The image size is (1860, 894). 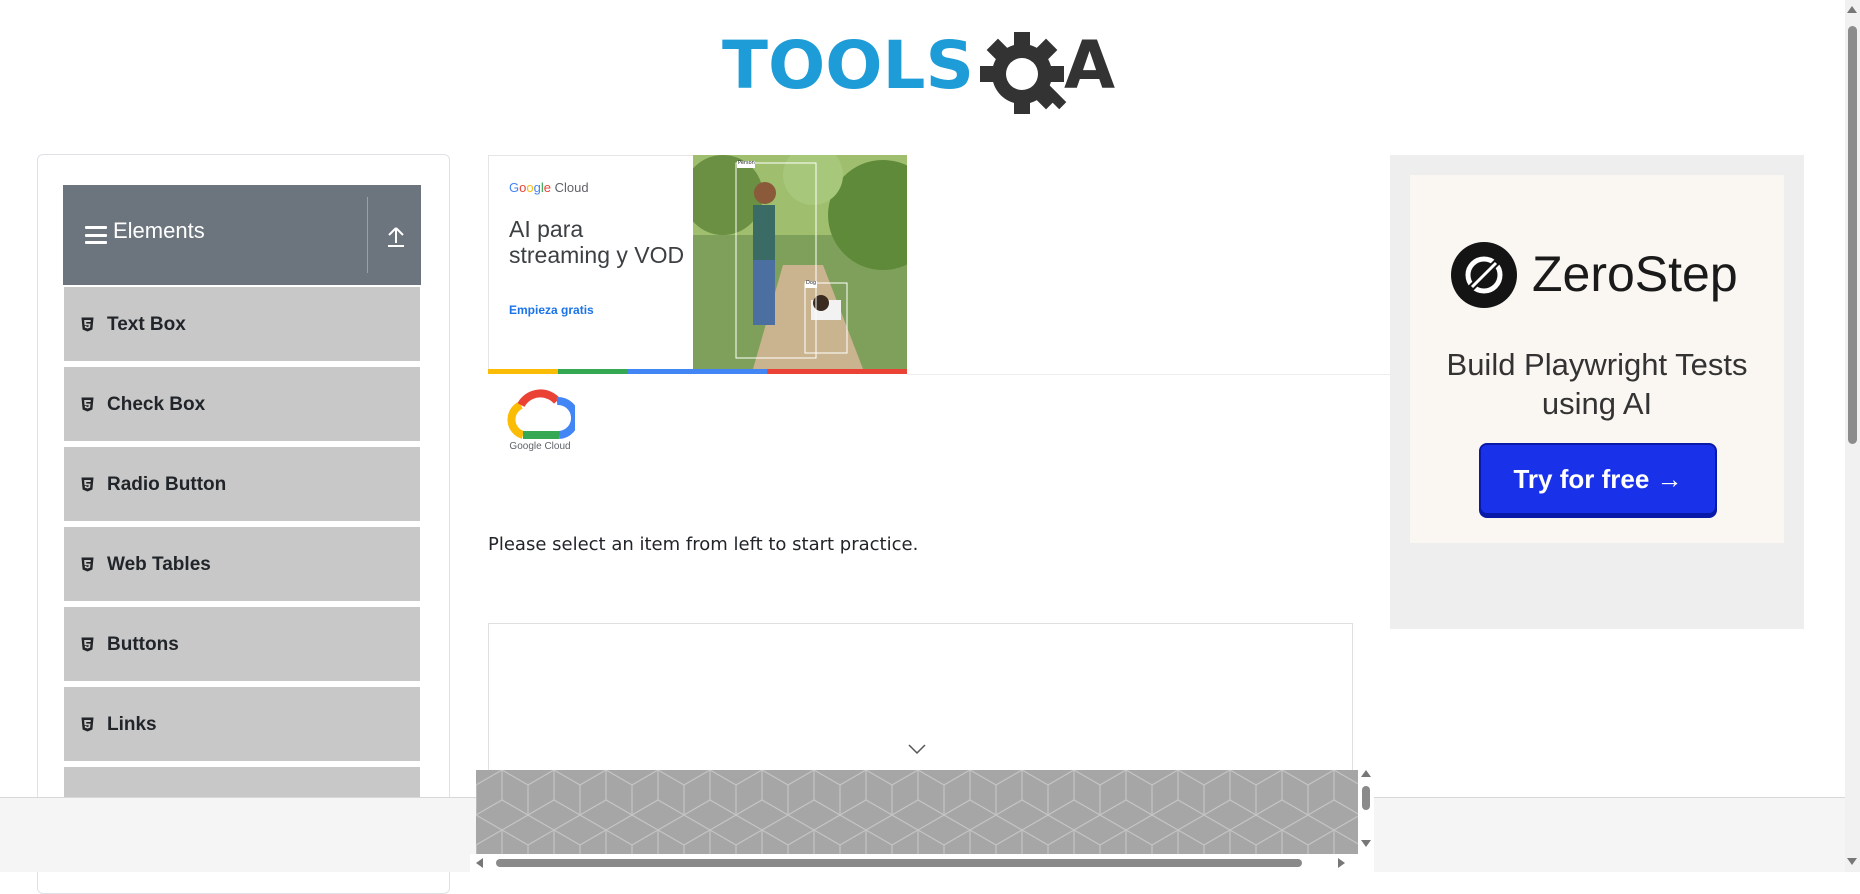 What do you see at coordinates (146, 324) in the screenshot?
I see `sidebar-item-label: Text Box` at bounding box center [146, 324].